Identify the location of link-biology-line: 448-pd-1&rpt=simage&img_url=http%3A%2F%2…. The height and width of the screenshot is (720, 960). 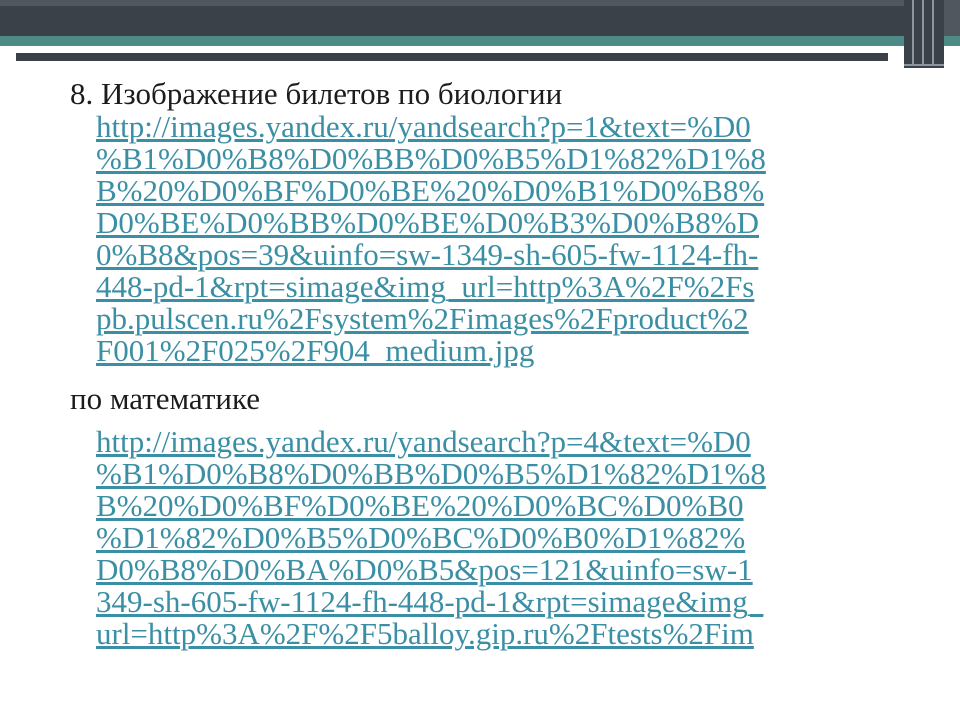
(503, 287).